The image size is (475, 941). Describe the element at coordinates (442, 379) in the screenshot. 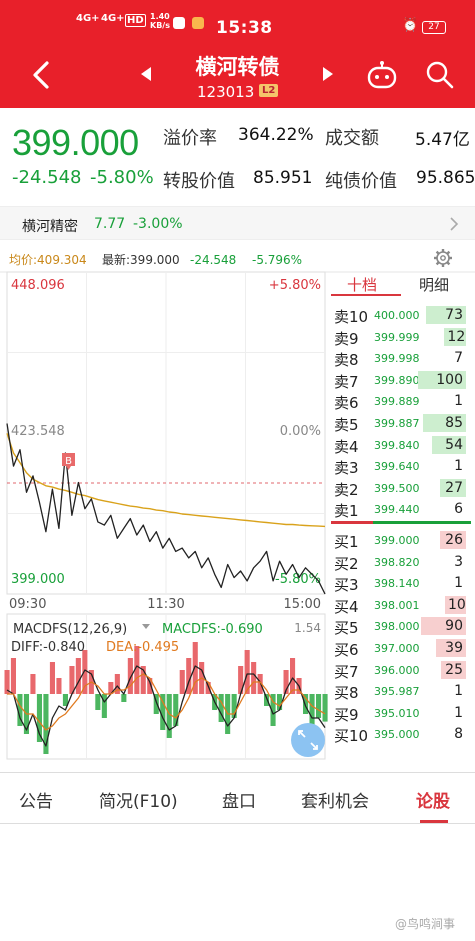

I see `ask-level-volume: 100` at that location.